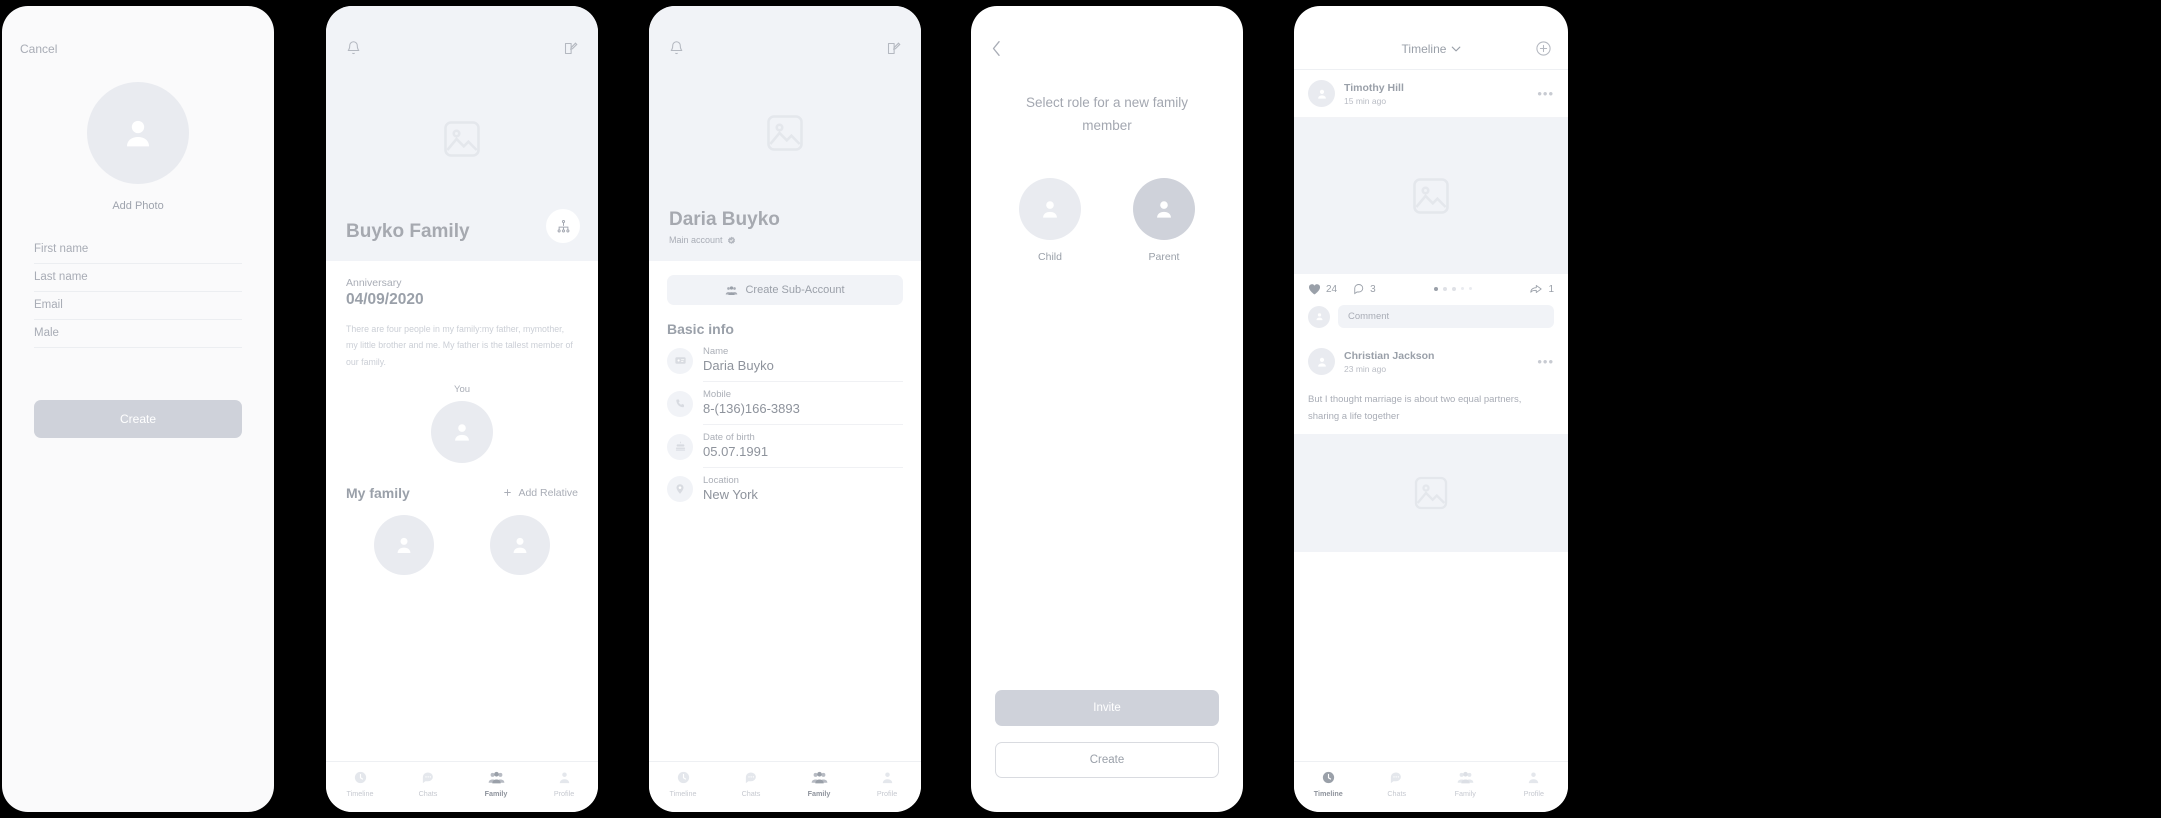  What do you see at coordinates (1314, 289) in the screenshot?
I see `heart-icon` at bounding box center [1314, 289].